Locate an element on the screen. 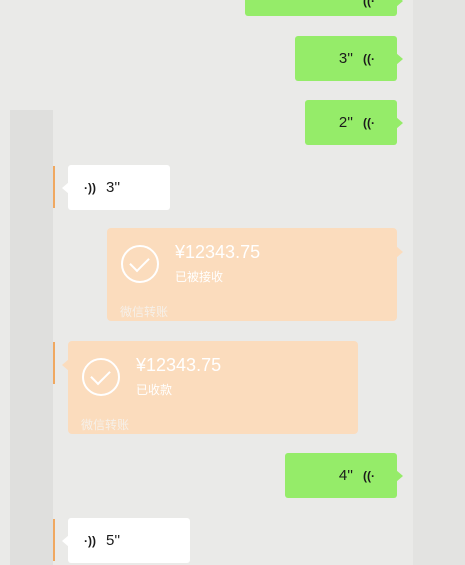  voice-message-sent-partial: ((· is located at coordinates (324, 8).